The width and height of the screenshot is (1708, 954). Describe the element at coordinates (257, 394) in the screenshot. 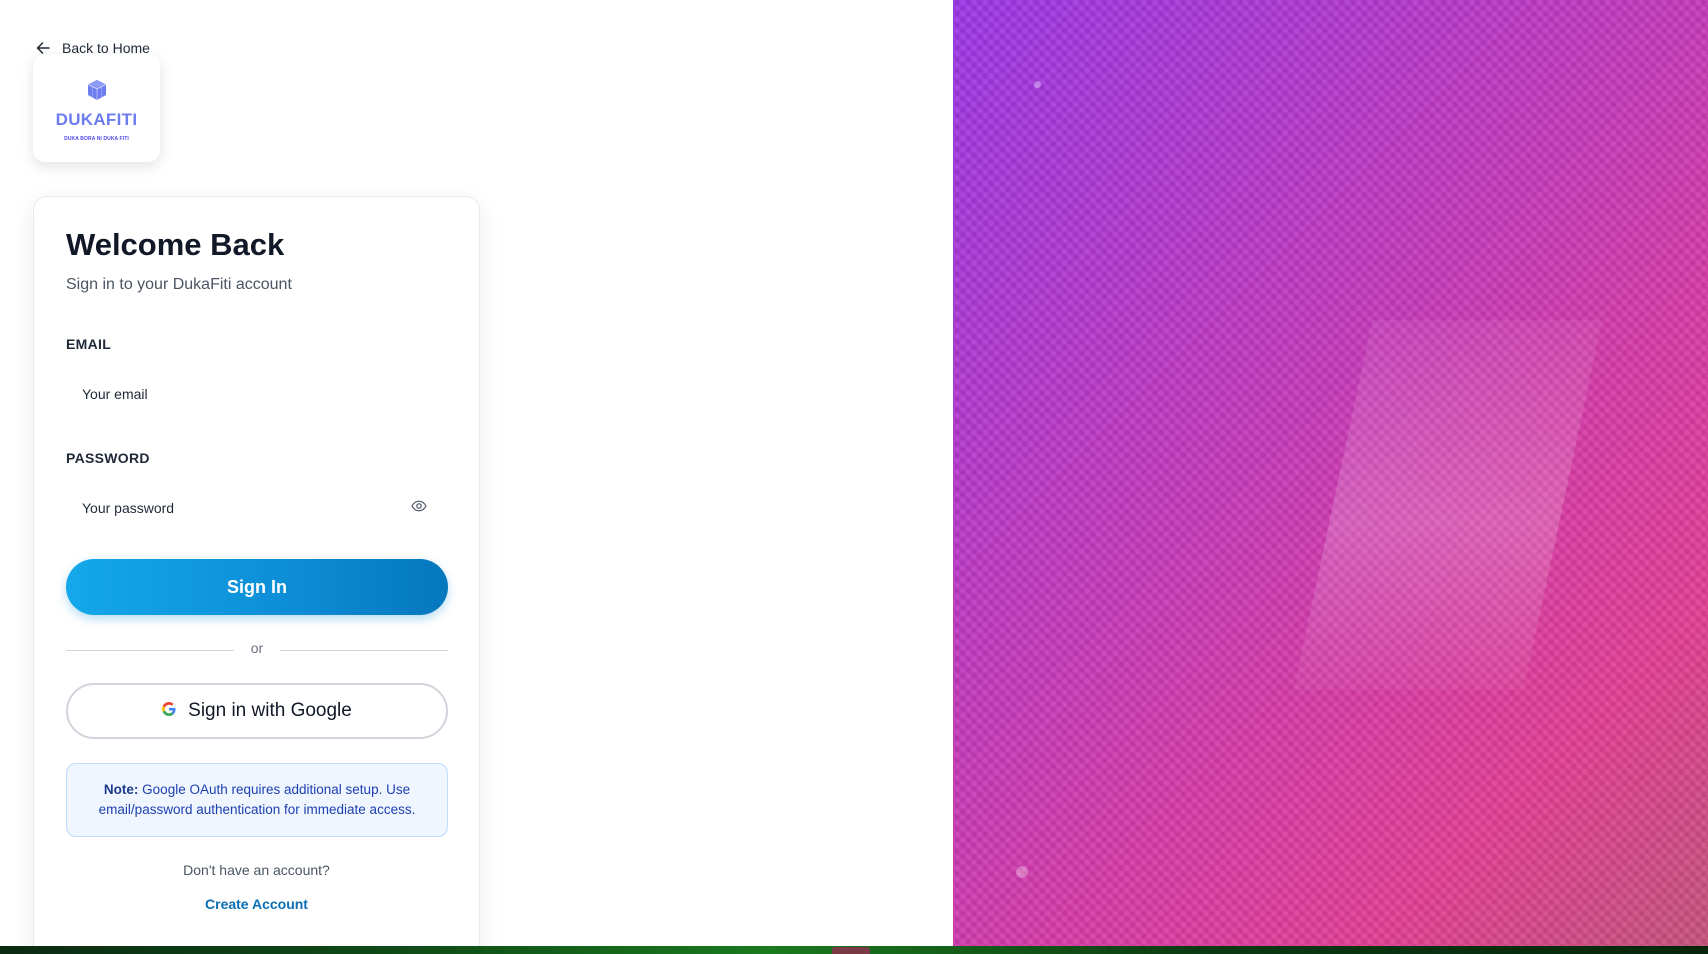

I see `email-field` at that location.